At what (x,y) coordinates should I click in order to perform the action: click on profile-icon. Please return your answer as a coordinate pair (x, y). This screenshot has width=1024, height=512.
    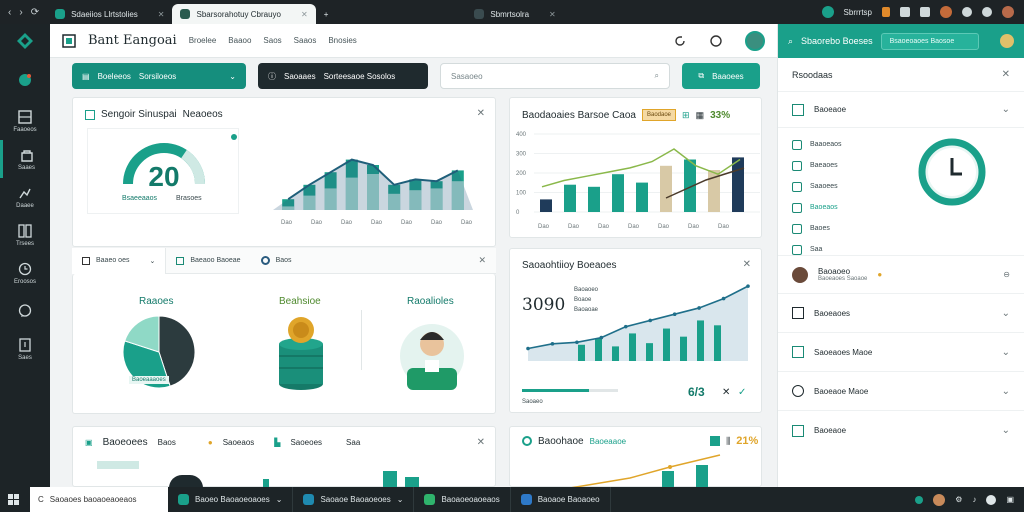
    Looking at the image, I should click on (827, 12).